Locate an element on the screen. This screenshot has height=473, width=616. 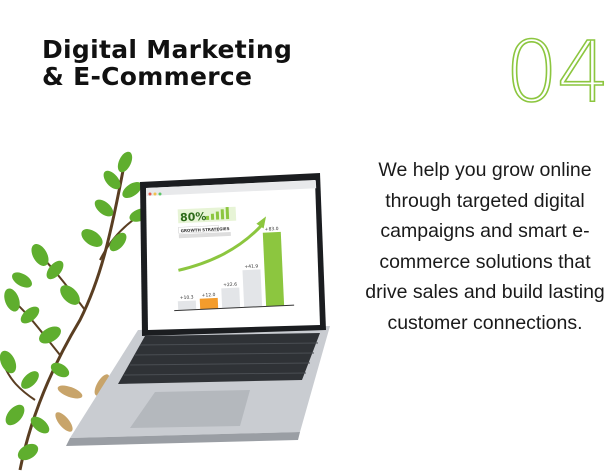
section-title: Digital Marketing & E-Commerce is located at coordinates (192, 63).